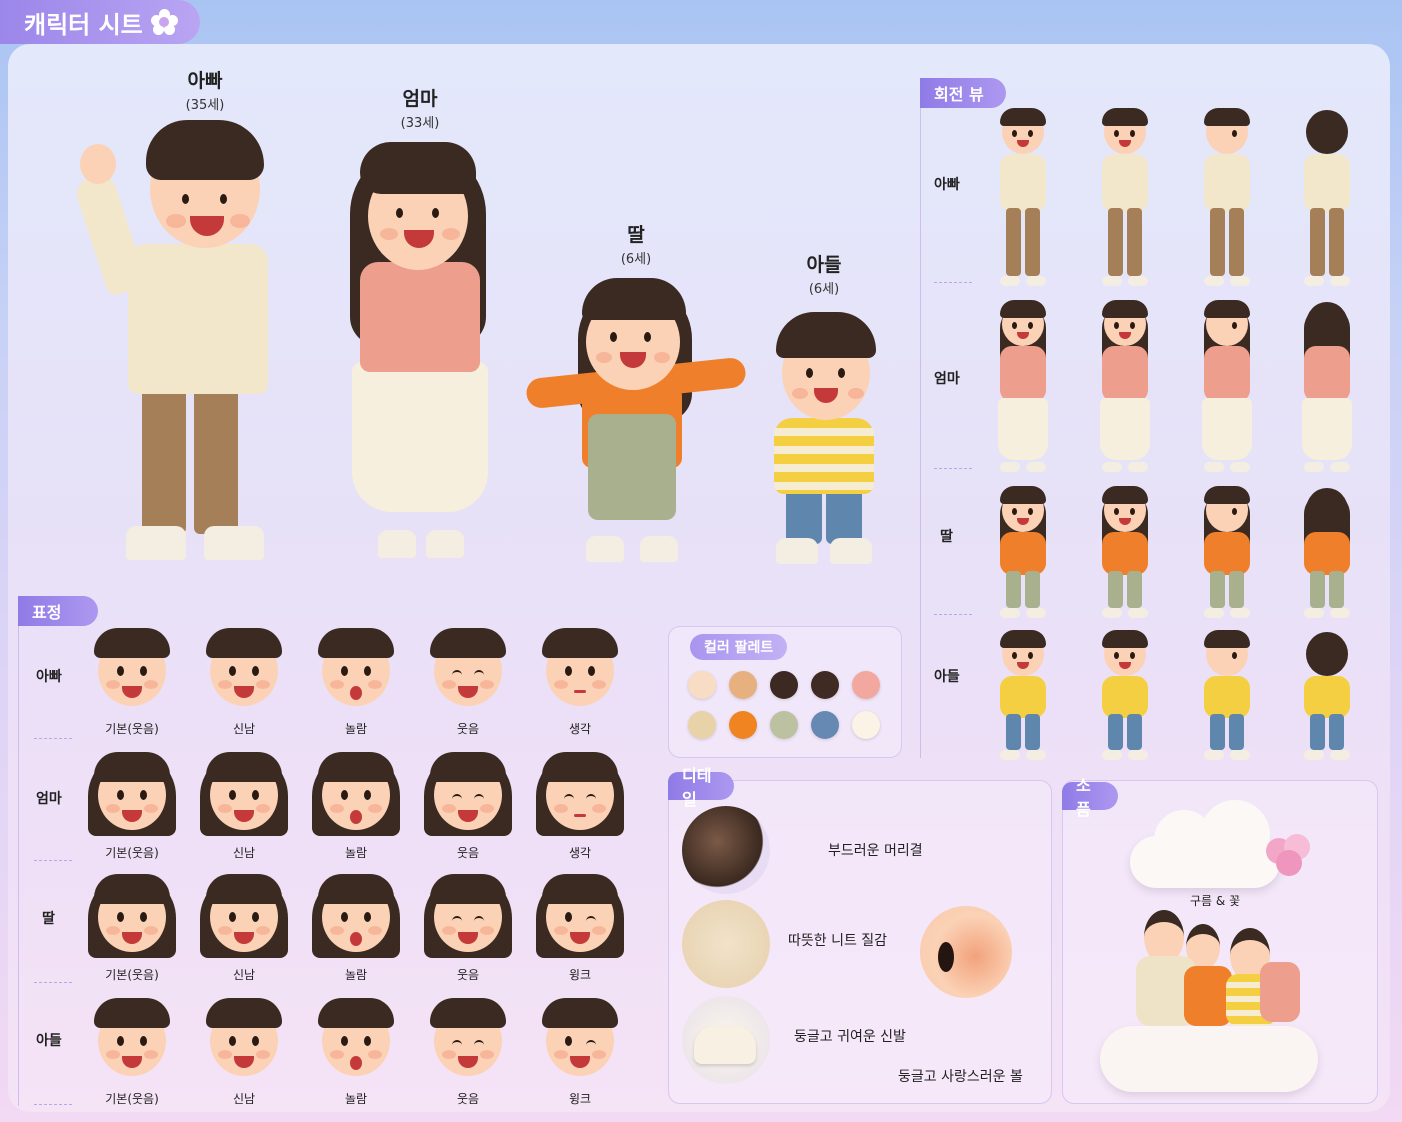  I want to click on sheet-title: 캐릭터 시트, so click(83, 24).